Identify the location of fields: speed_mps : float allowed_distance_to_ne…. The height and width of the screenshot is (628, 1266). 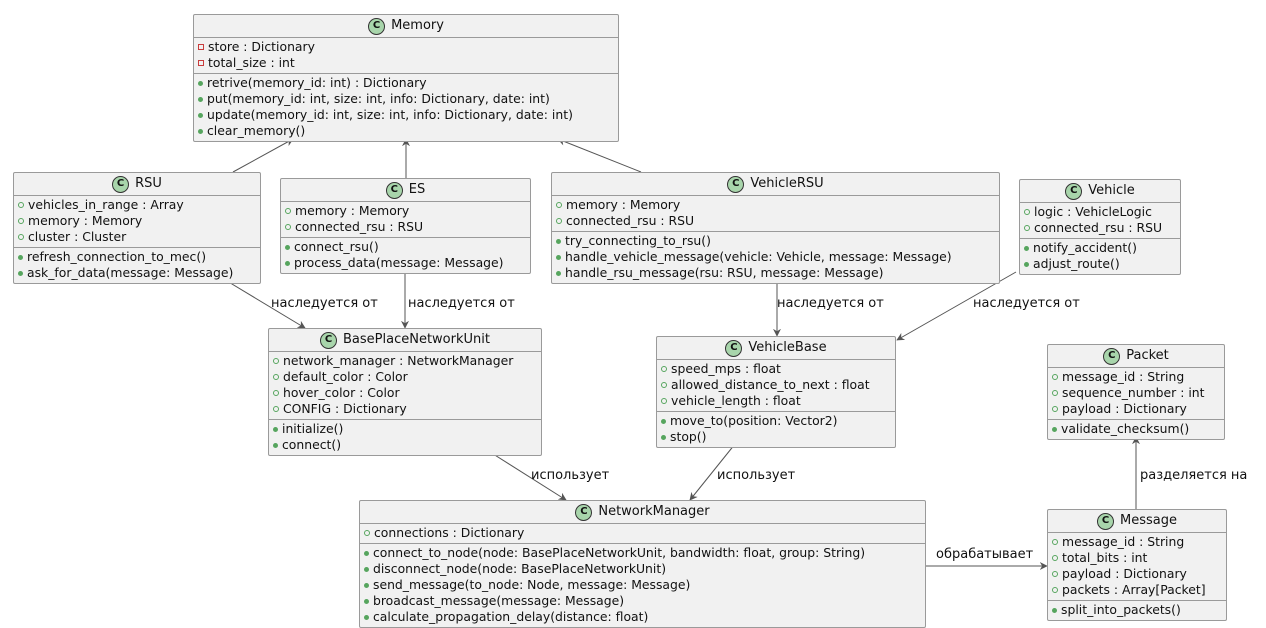
(776, 386).